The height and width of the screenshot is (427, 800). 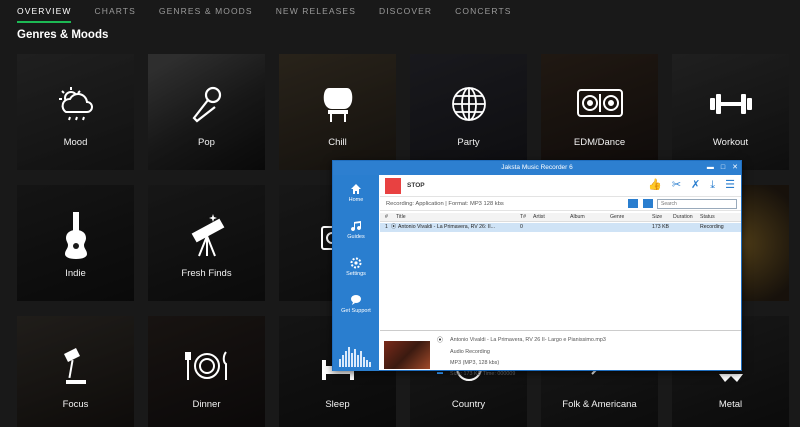 I want to click on lamp-icon, so click(x=75, y=366).